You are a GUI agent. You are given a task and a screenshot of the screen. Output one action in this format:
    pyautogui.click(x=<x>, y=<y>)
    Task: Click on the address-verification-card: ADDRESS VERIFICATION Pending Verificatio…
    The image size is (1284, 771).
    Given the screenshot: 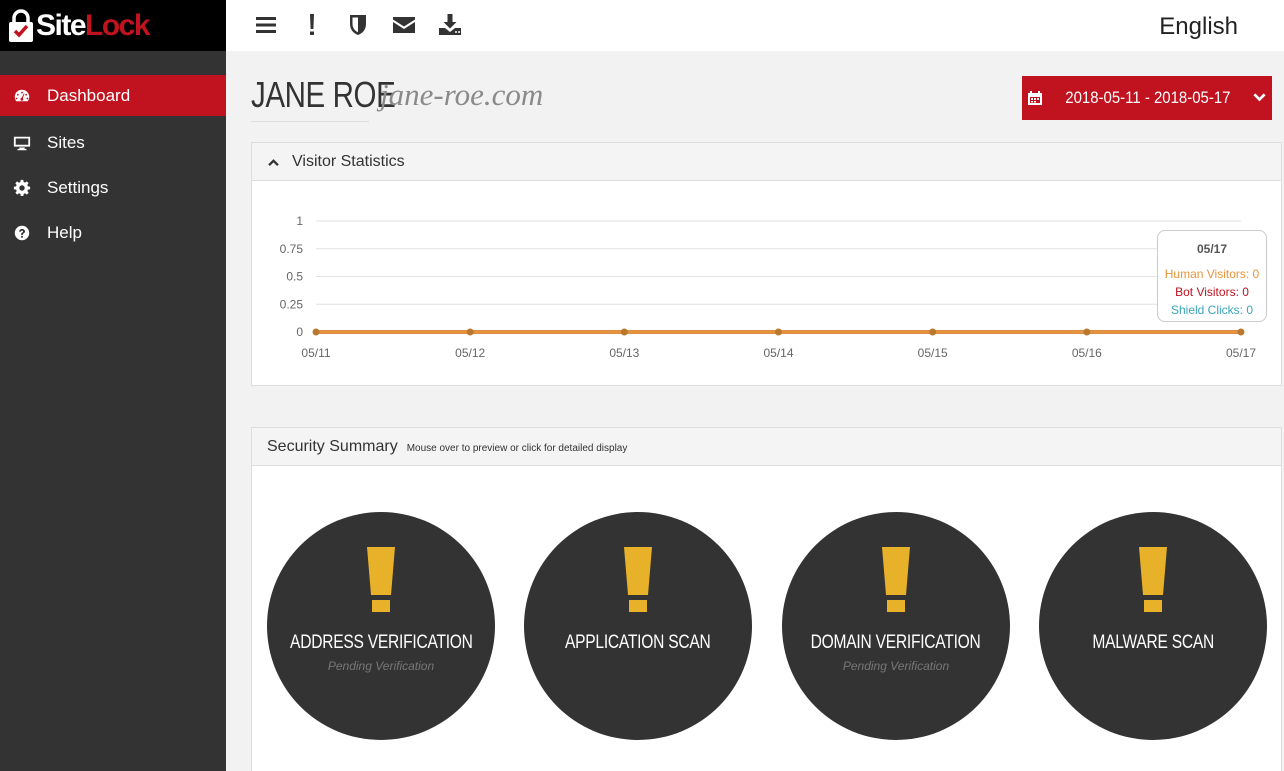 What is the action you would take?
    pyautogui.click(x=381, y=626)
    